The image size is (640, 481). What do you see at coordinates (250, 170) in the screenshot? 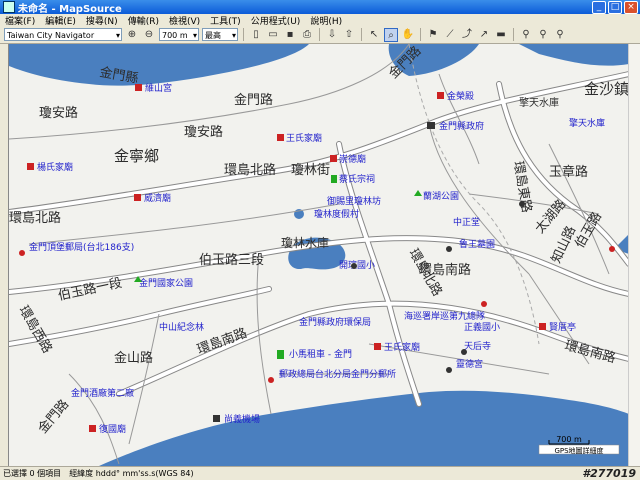
I see `label-huanbei: 環島北路` at bounding box center [250, 170].